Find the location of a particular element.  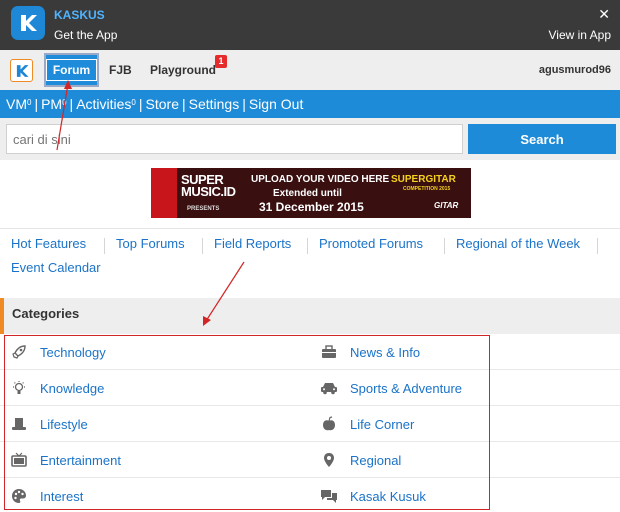

rocket-icon is located at coordinates (19, 352).